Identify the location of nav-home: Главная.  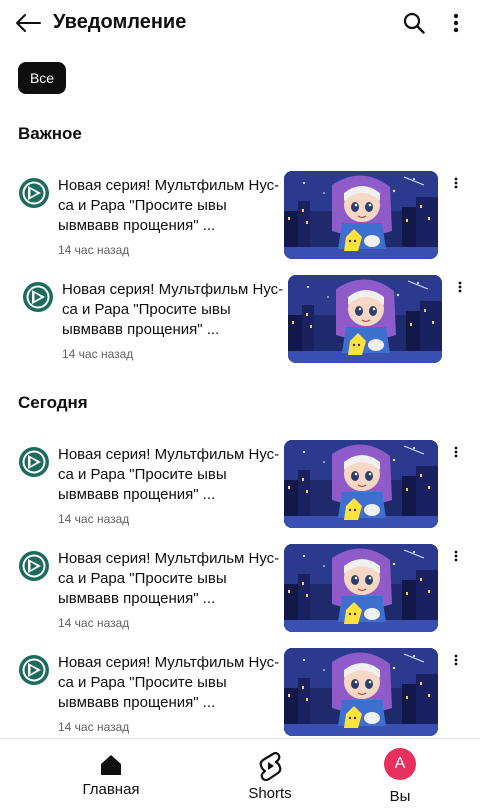
(111, 775).